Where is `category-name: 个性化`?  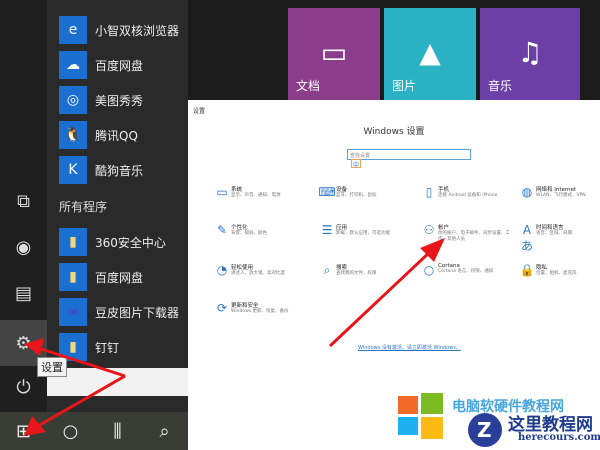 category-name: 个性化 is located at coordinates (239, 228).